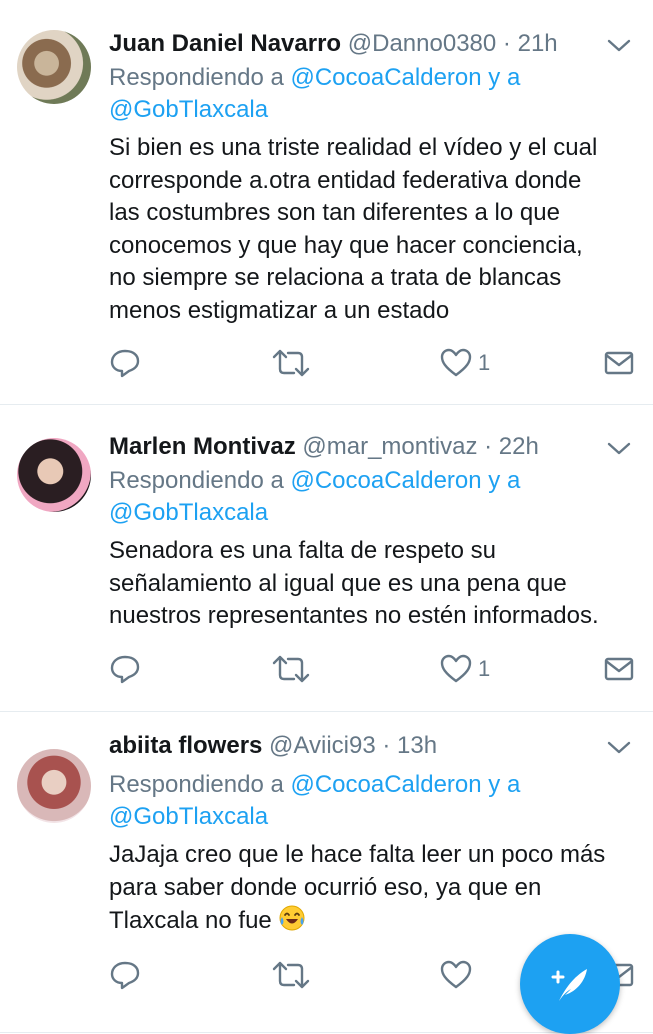 This screenshot has width=653, height=1034. Describe the element at coordinates (185, 745) in the screenshot. I see `display-name: abiita flowers` at that location.